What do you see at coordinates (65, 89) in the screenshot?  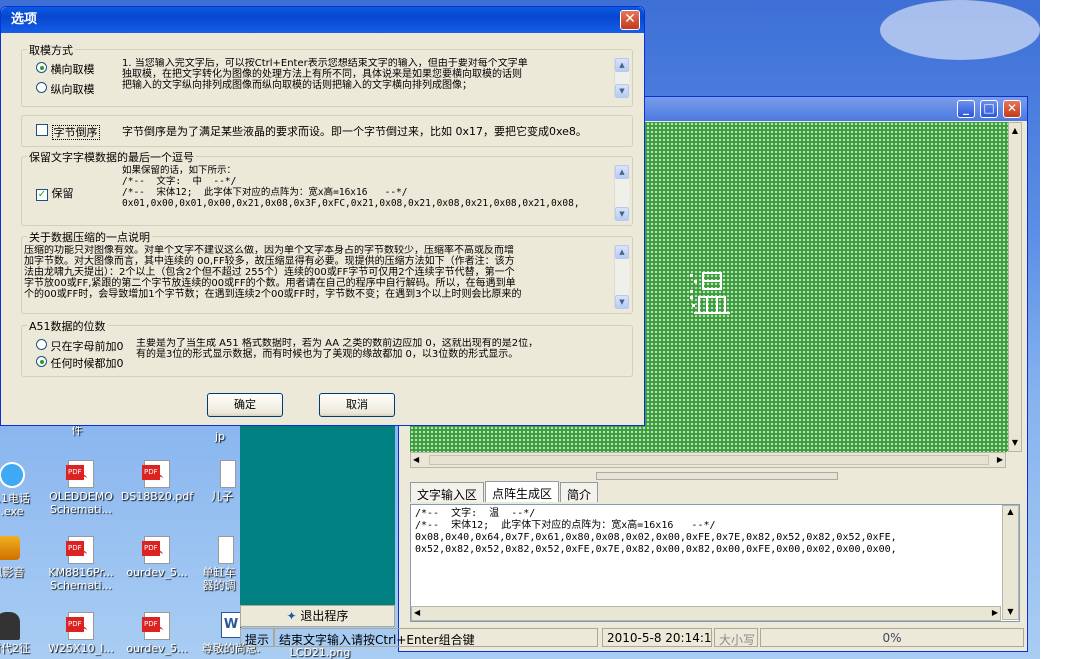 I see `radio-vertical: 纵向取模` at bounding box center [65, 89].